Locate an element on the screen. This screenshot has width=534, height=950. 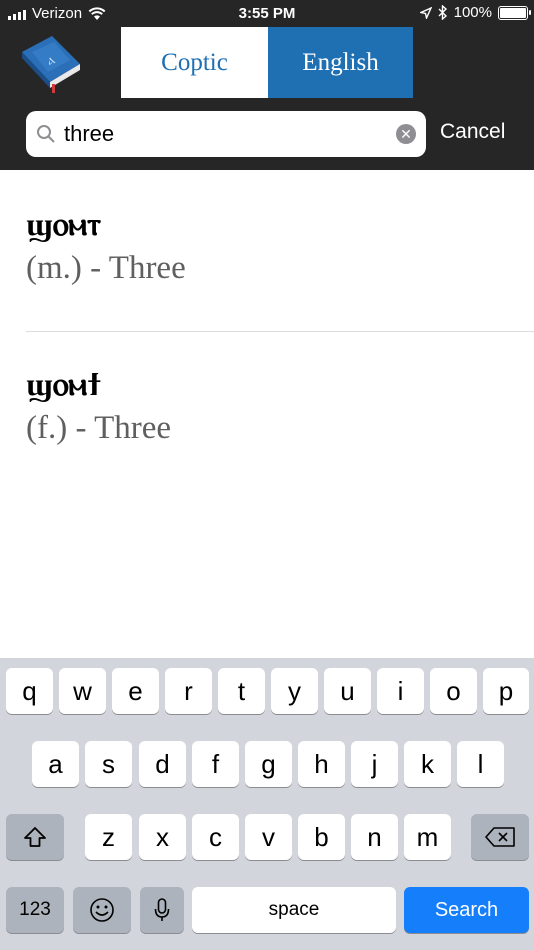
key-c: c is located at coordinates (215, 837).